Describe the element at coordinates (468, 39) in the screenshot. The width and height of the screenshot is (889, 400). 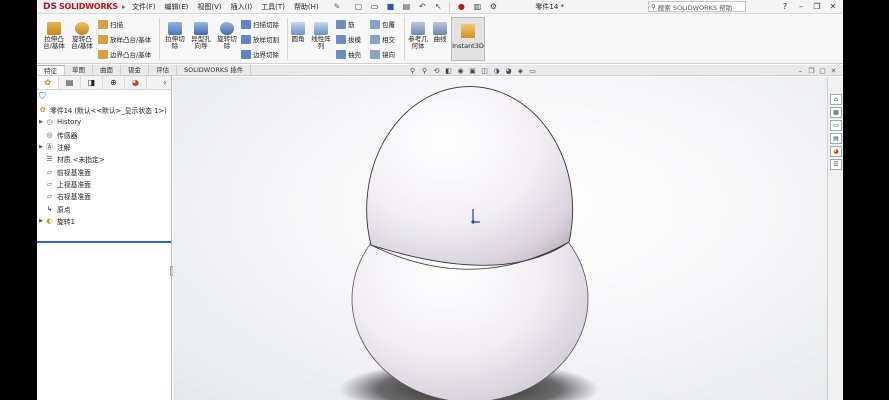
I see `instant3d-button: Instant3D` at that location.